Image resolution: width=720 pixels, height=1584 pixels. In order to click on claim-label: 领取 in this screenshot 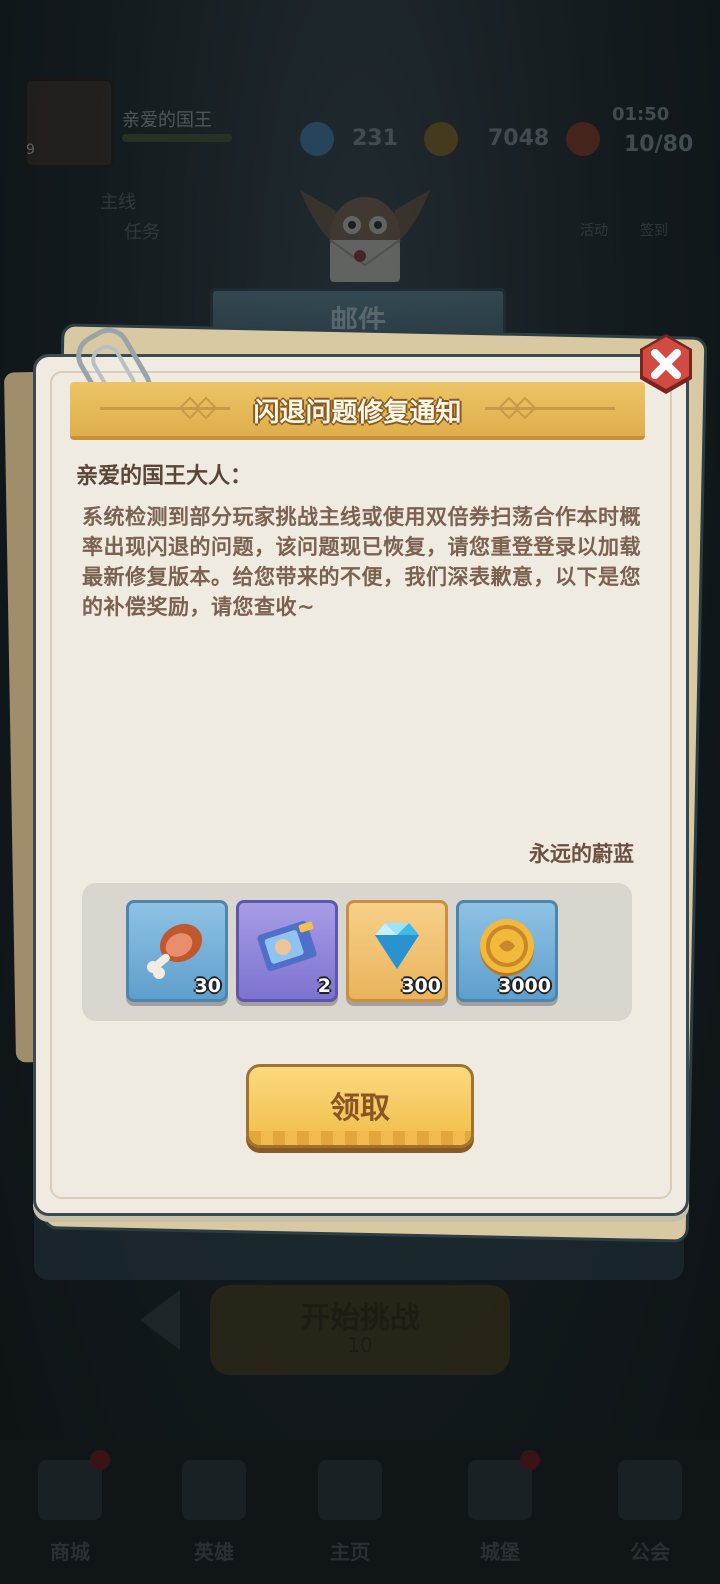, I will do `click(360, 1108)`.